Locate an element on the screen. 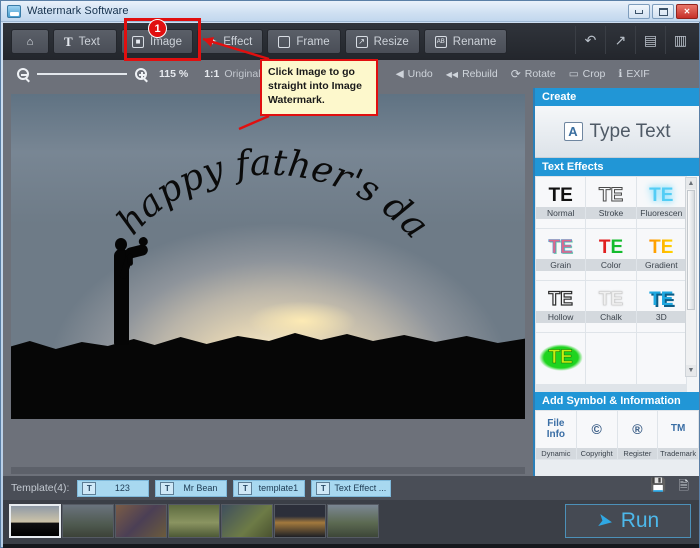 This screenshot has width=700, height=548. canvas-horizontal-scrollbar is located at coordinates (268, 470).